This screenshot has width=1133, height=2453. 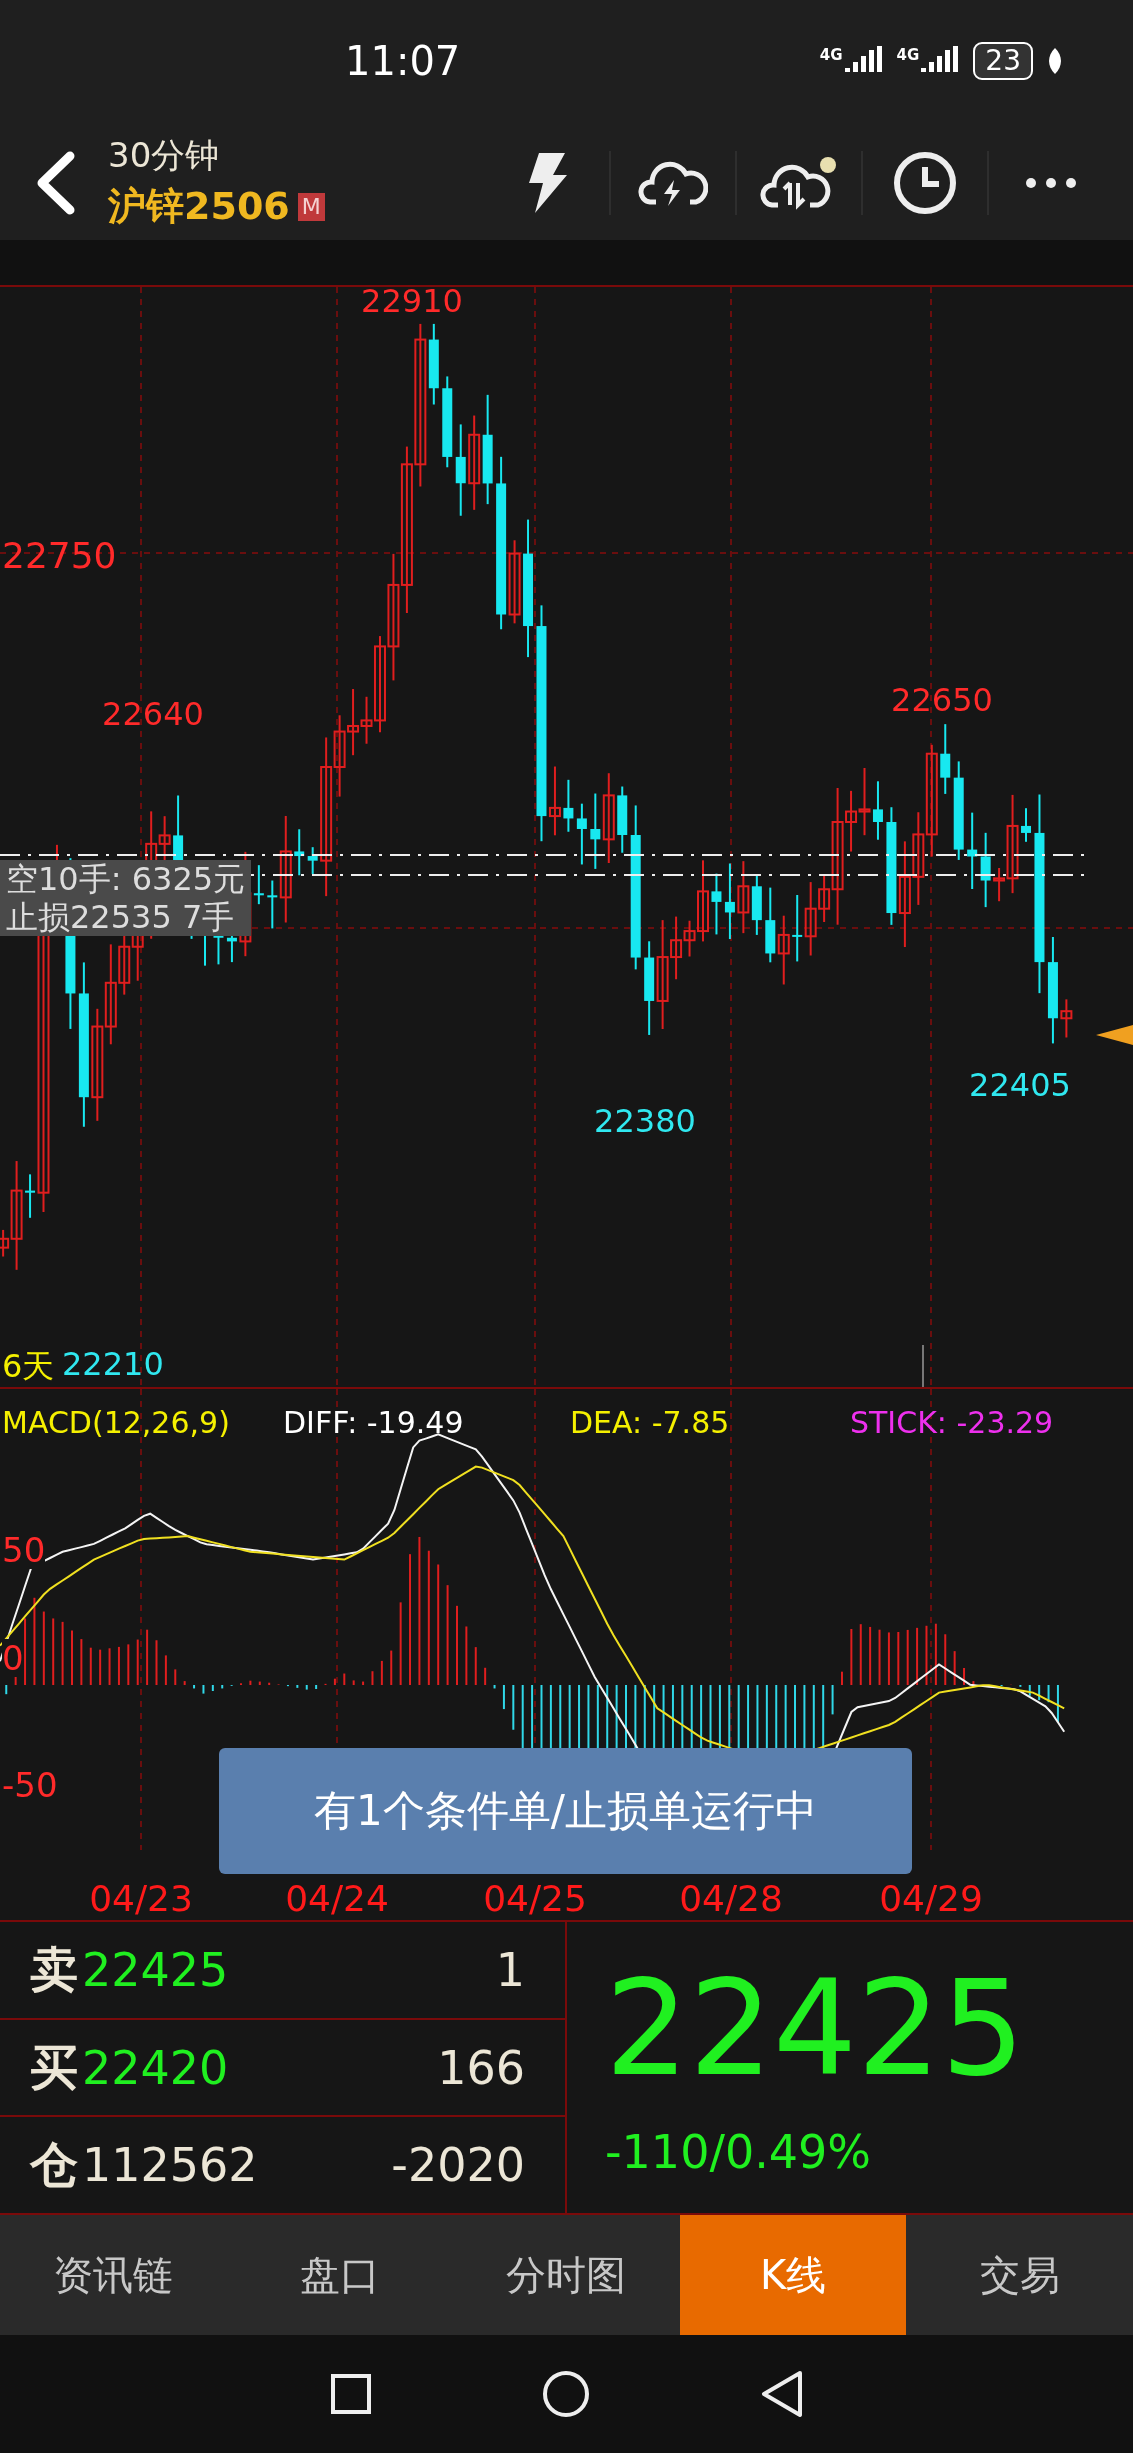 What do you see at coordinates (155, 1969) in the screenshot?
I see `quote-price: 22425` at bounding box center [155, 1969].